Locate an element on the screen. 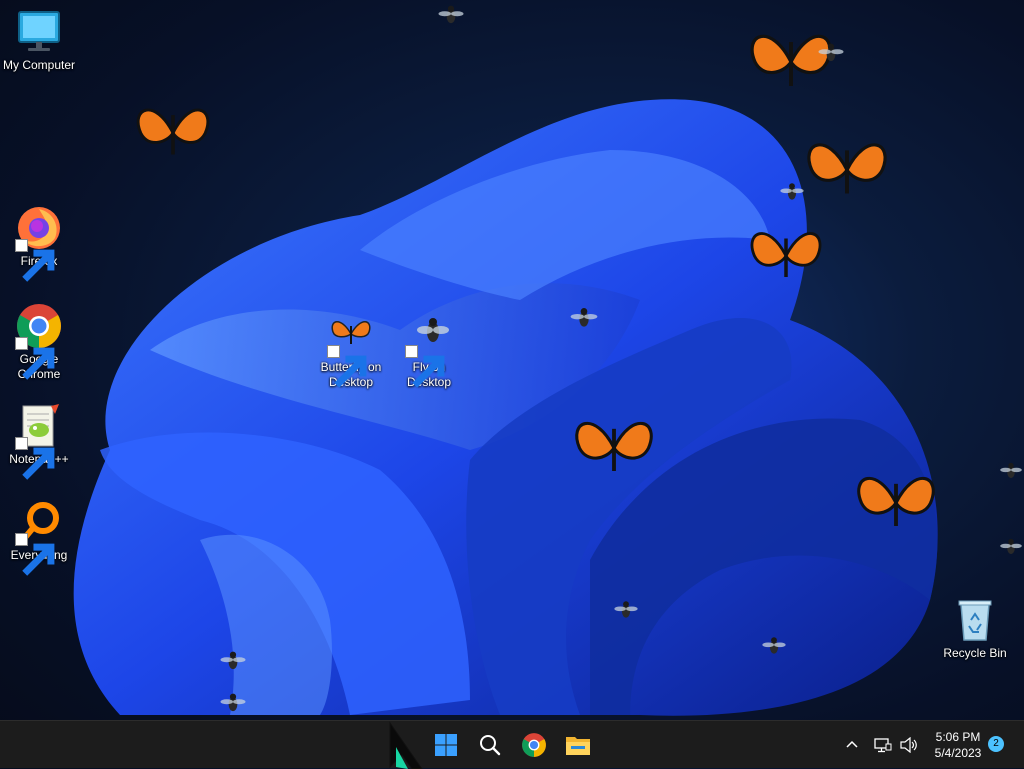 Image resolution: width=1024 pixels, height=769 pixels. start-button is located at coordinates (446, 745).